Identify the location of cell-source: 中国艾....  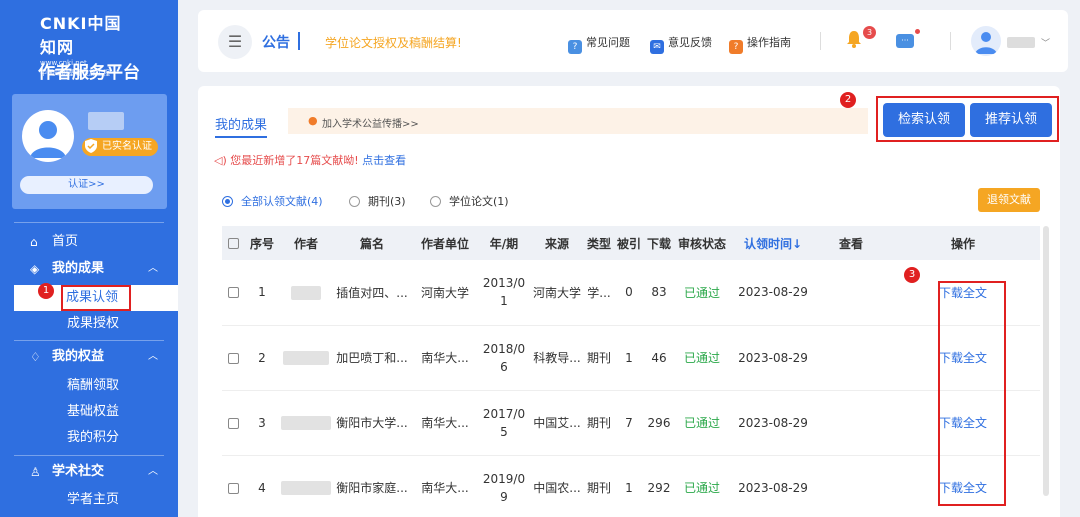
(557, 423).